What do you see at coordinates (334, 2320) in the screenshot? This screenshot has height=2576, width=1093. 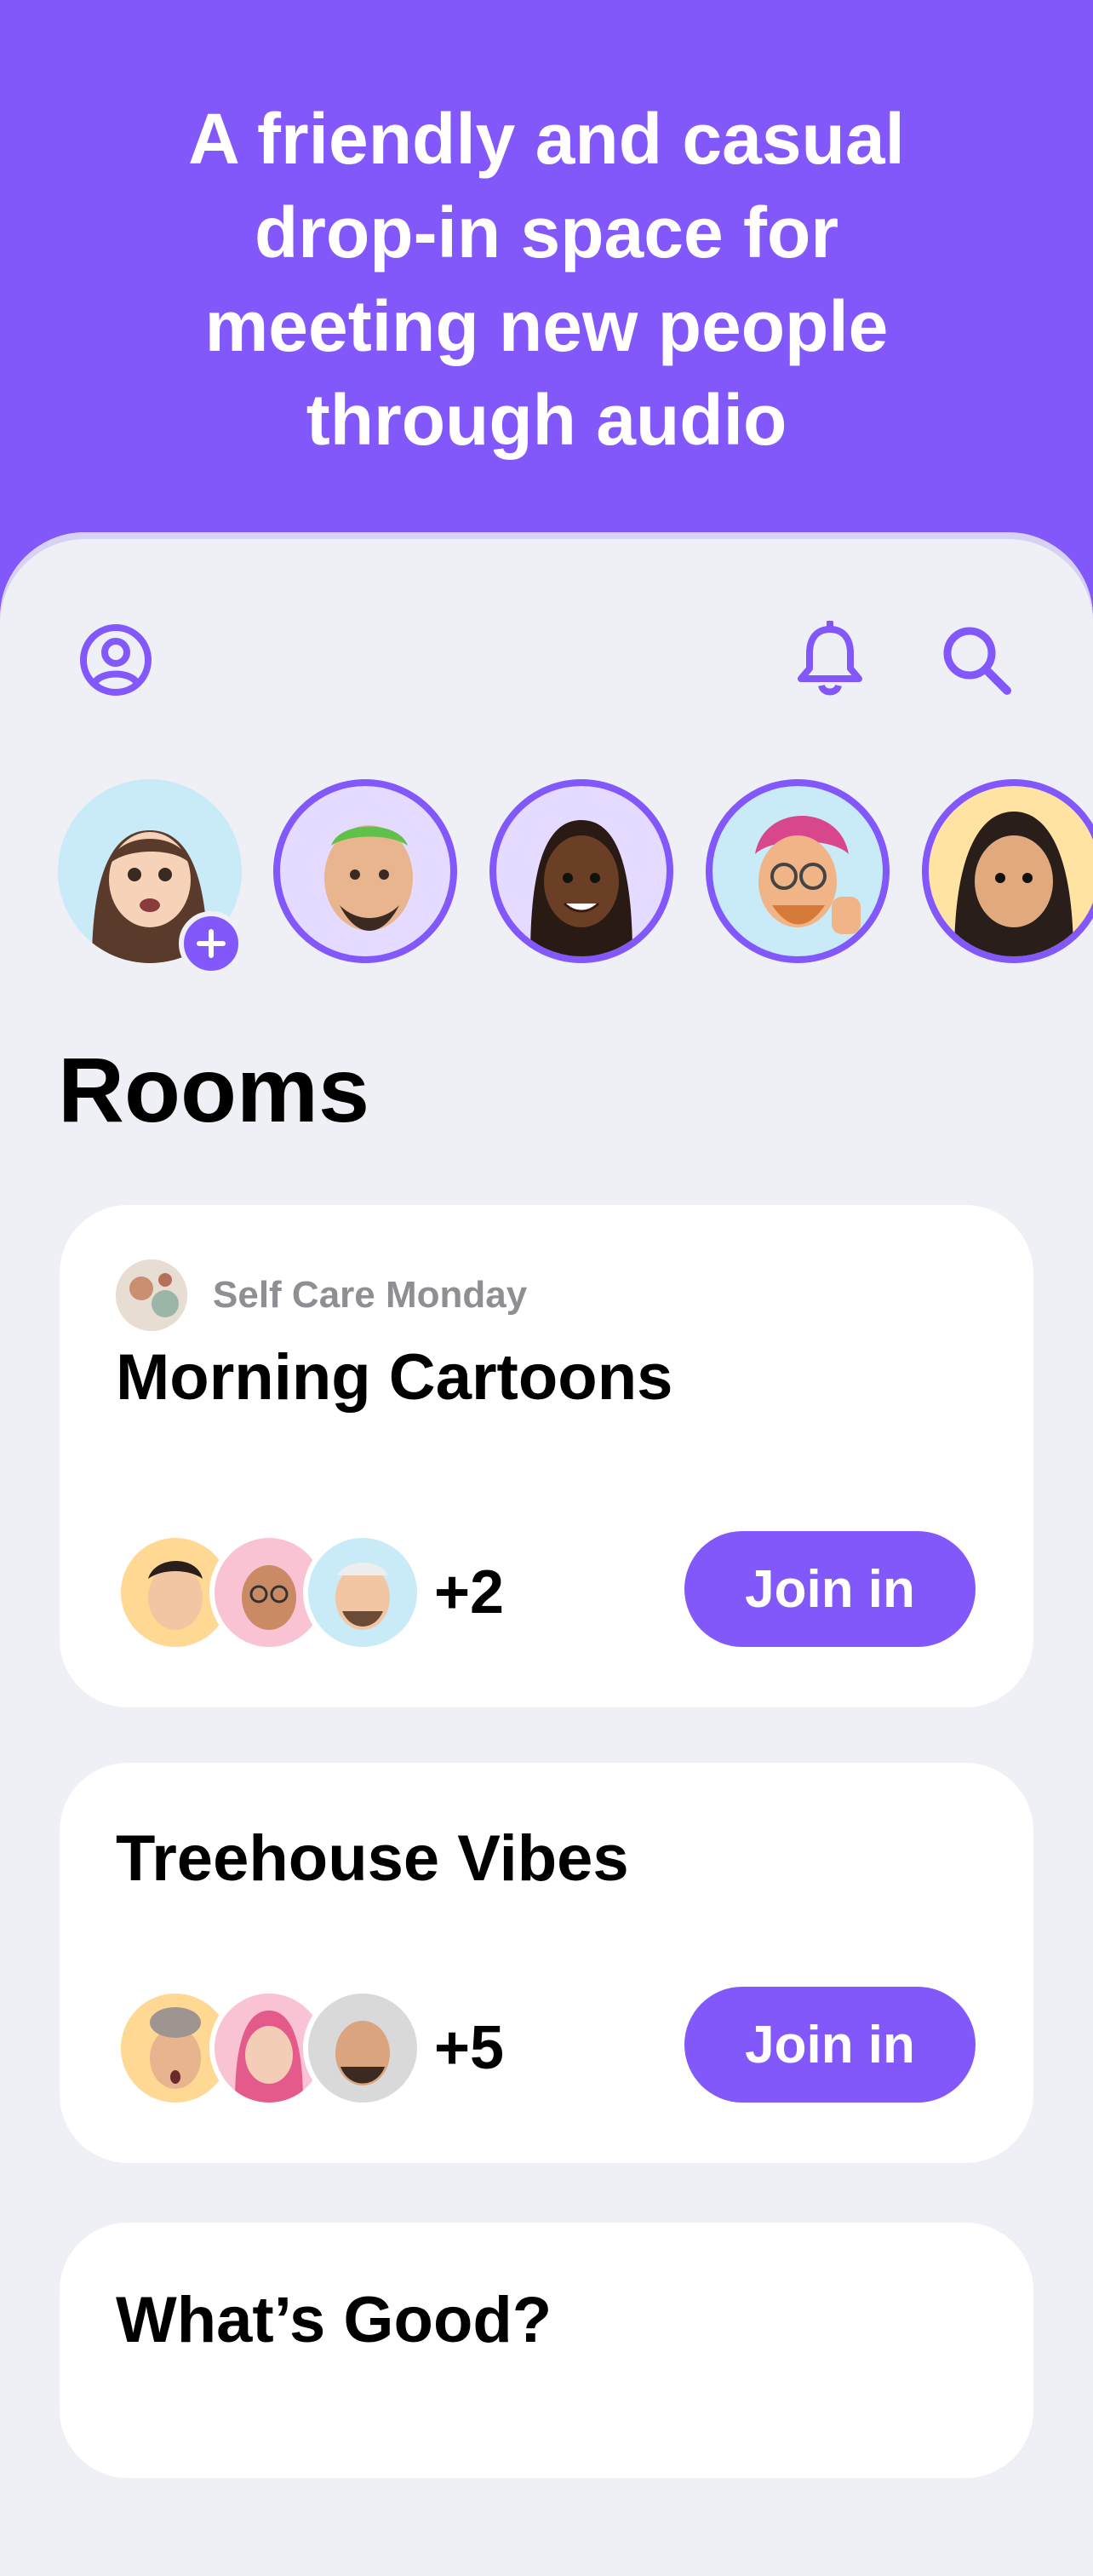 I see `room-title: What’s Good?` at bounding box center [334, 2320].